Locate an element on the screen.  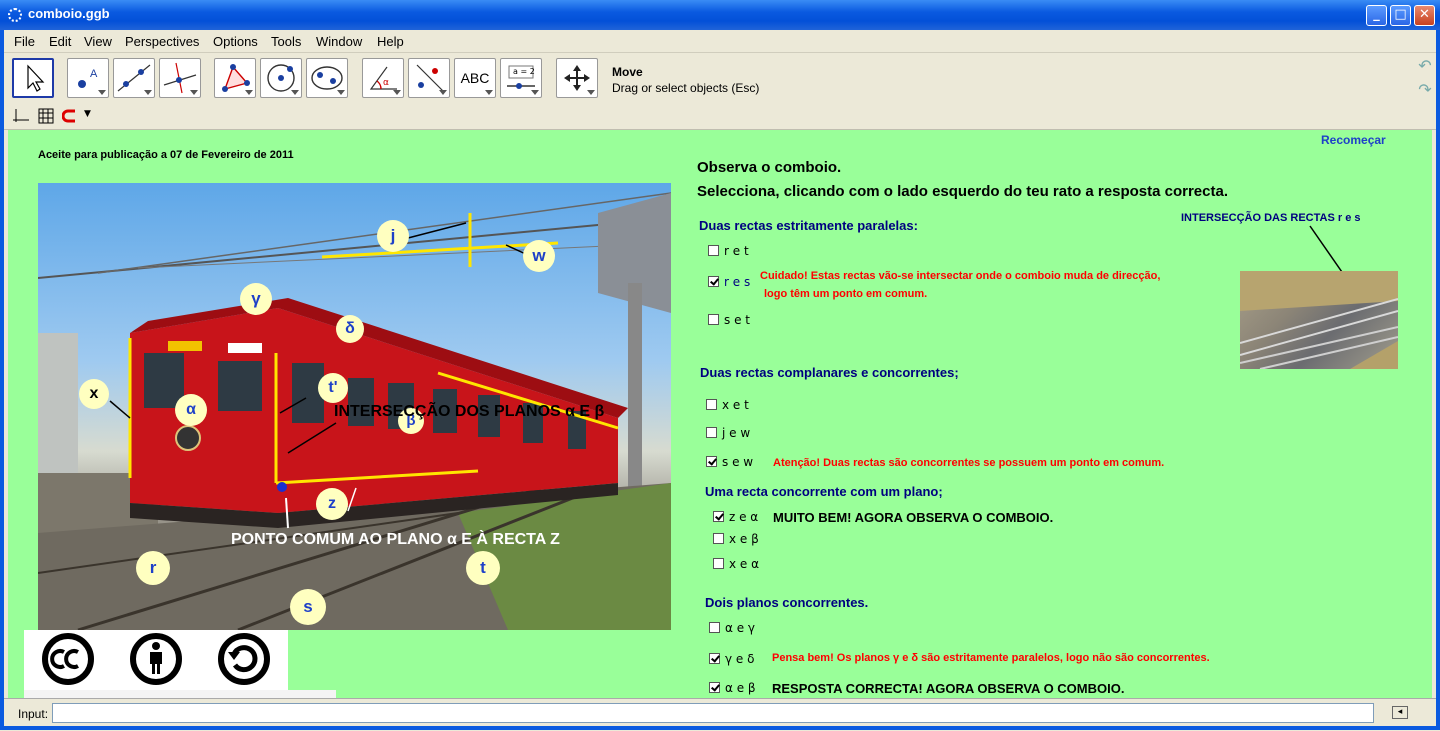
checkbox-label: α e β is located at coordinates (740, 688).